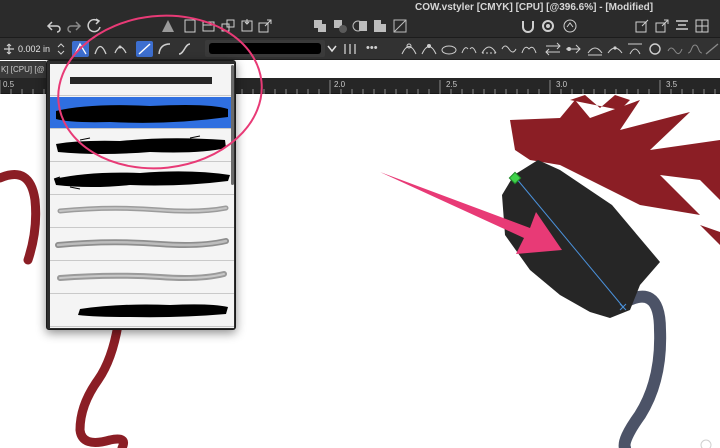 The width and height of the screenshot is (720, 448). I want to click on export-icon, so click(265, 26).